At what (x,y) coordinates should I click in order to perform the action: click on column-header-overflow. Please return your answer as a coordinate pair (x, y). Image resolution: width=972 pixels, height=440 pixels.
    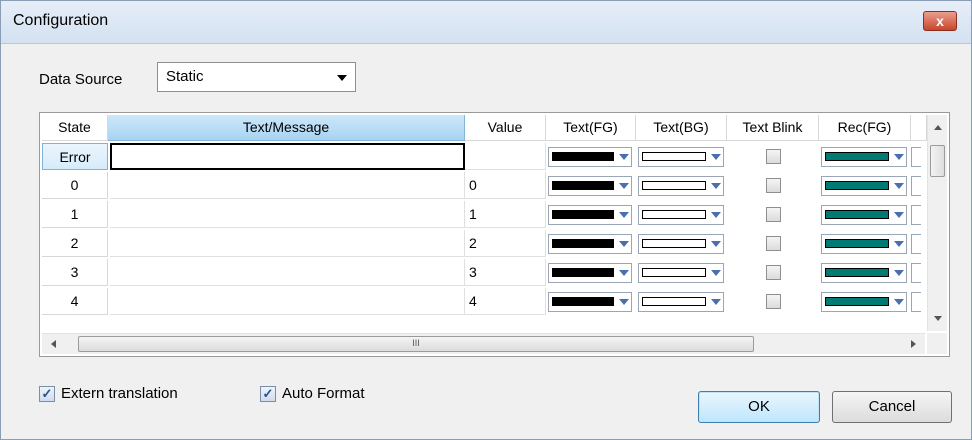
    Looking at the image, I should click on (919, 128).